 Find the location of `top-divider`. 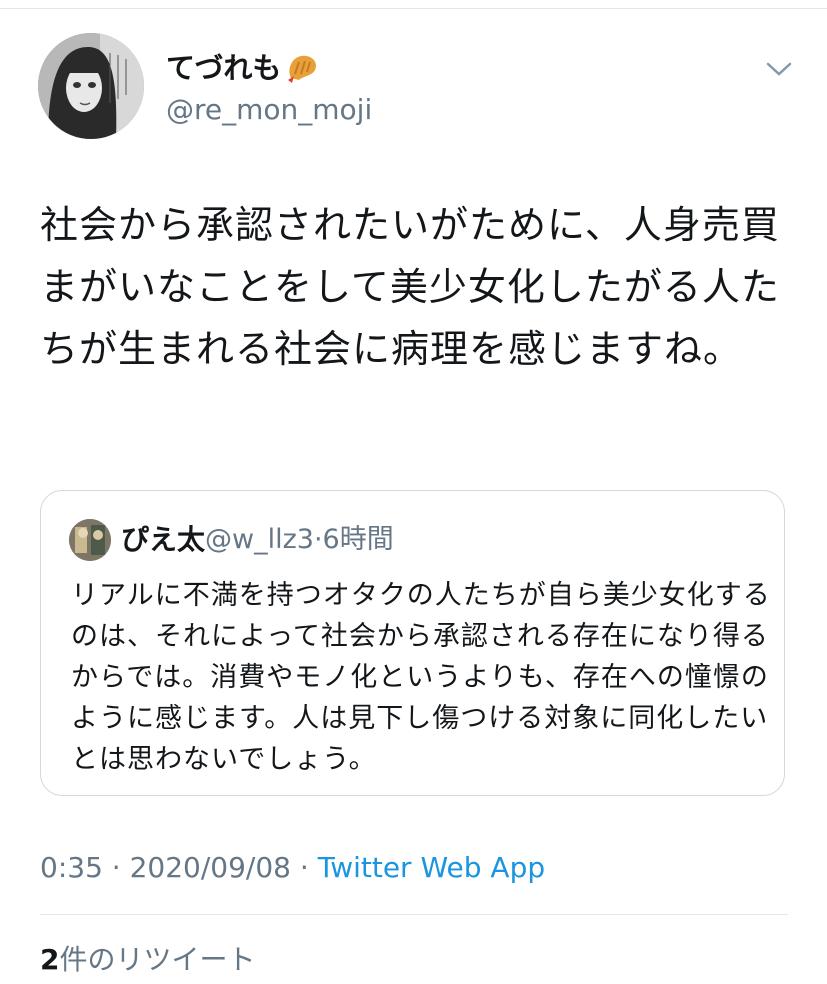

top-divider is located at coordinates (413, 8).